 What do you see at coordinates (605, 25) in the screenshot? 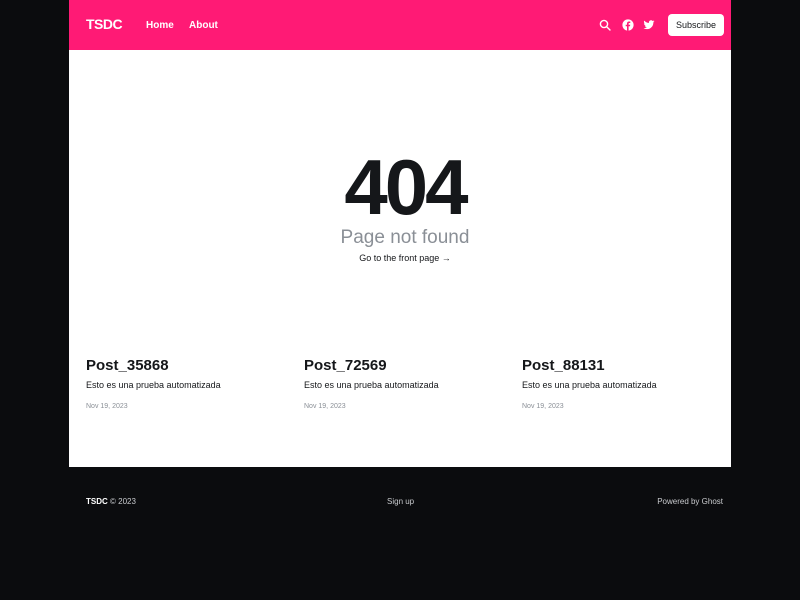
I see `search-icon` at bounding box center [605, 25].